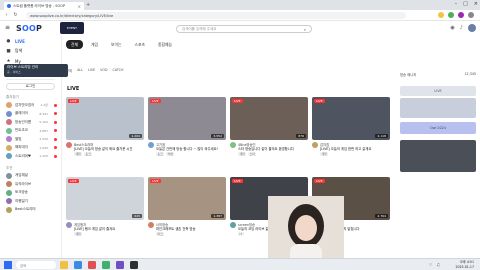 This screenshot has width=480, height=270. I want to click on category-tab: 스포츠, so click(139, 44).